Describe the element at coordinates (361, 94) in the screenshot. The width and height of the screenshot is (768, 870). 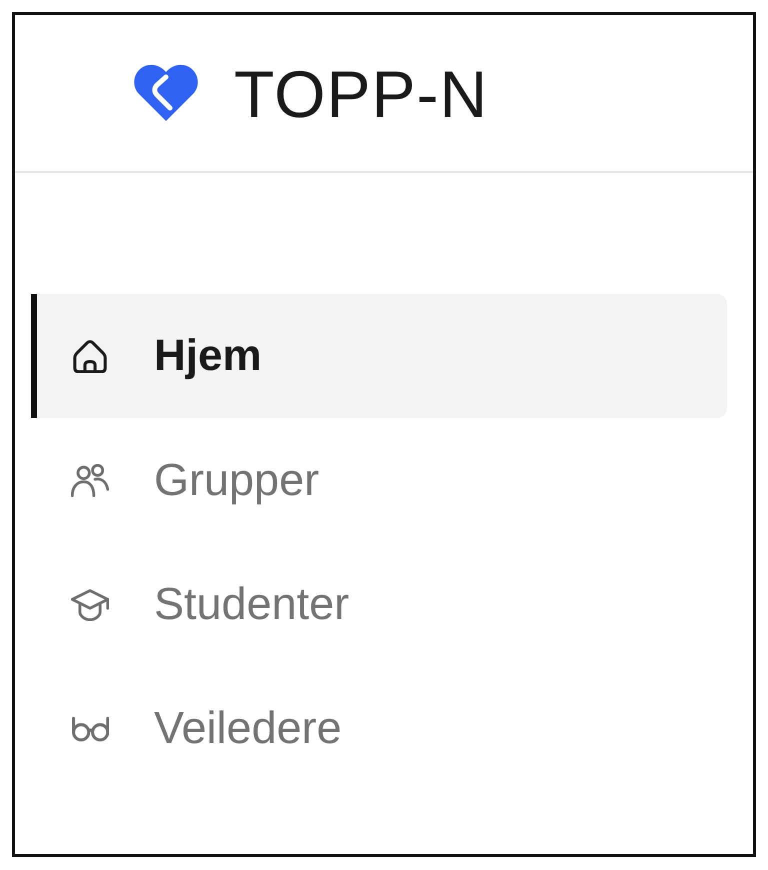
I see `app-name: TOPP-N` at that location.